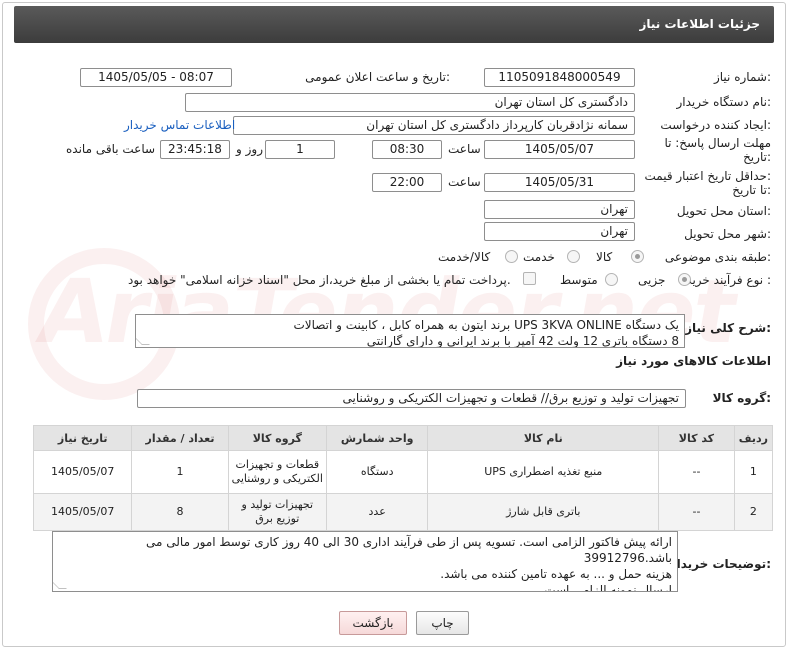  I want to click on price-validity-time-field: 22:00, so click(407, 182).